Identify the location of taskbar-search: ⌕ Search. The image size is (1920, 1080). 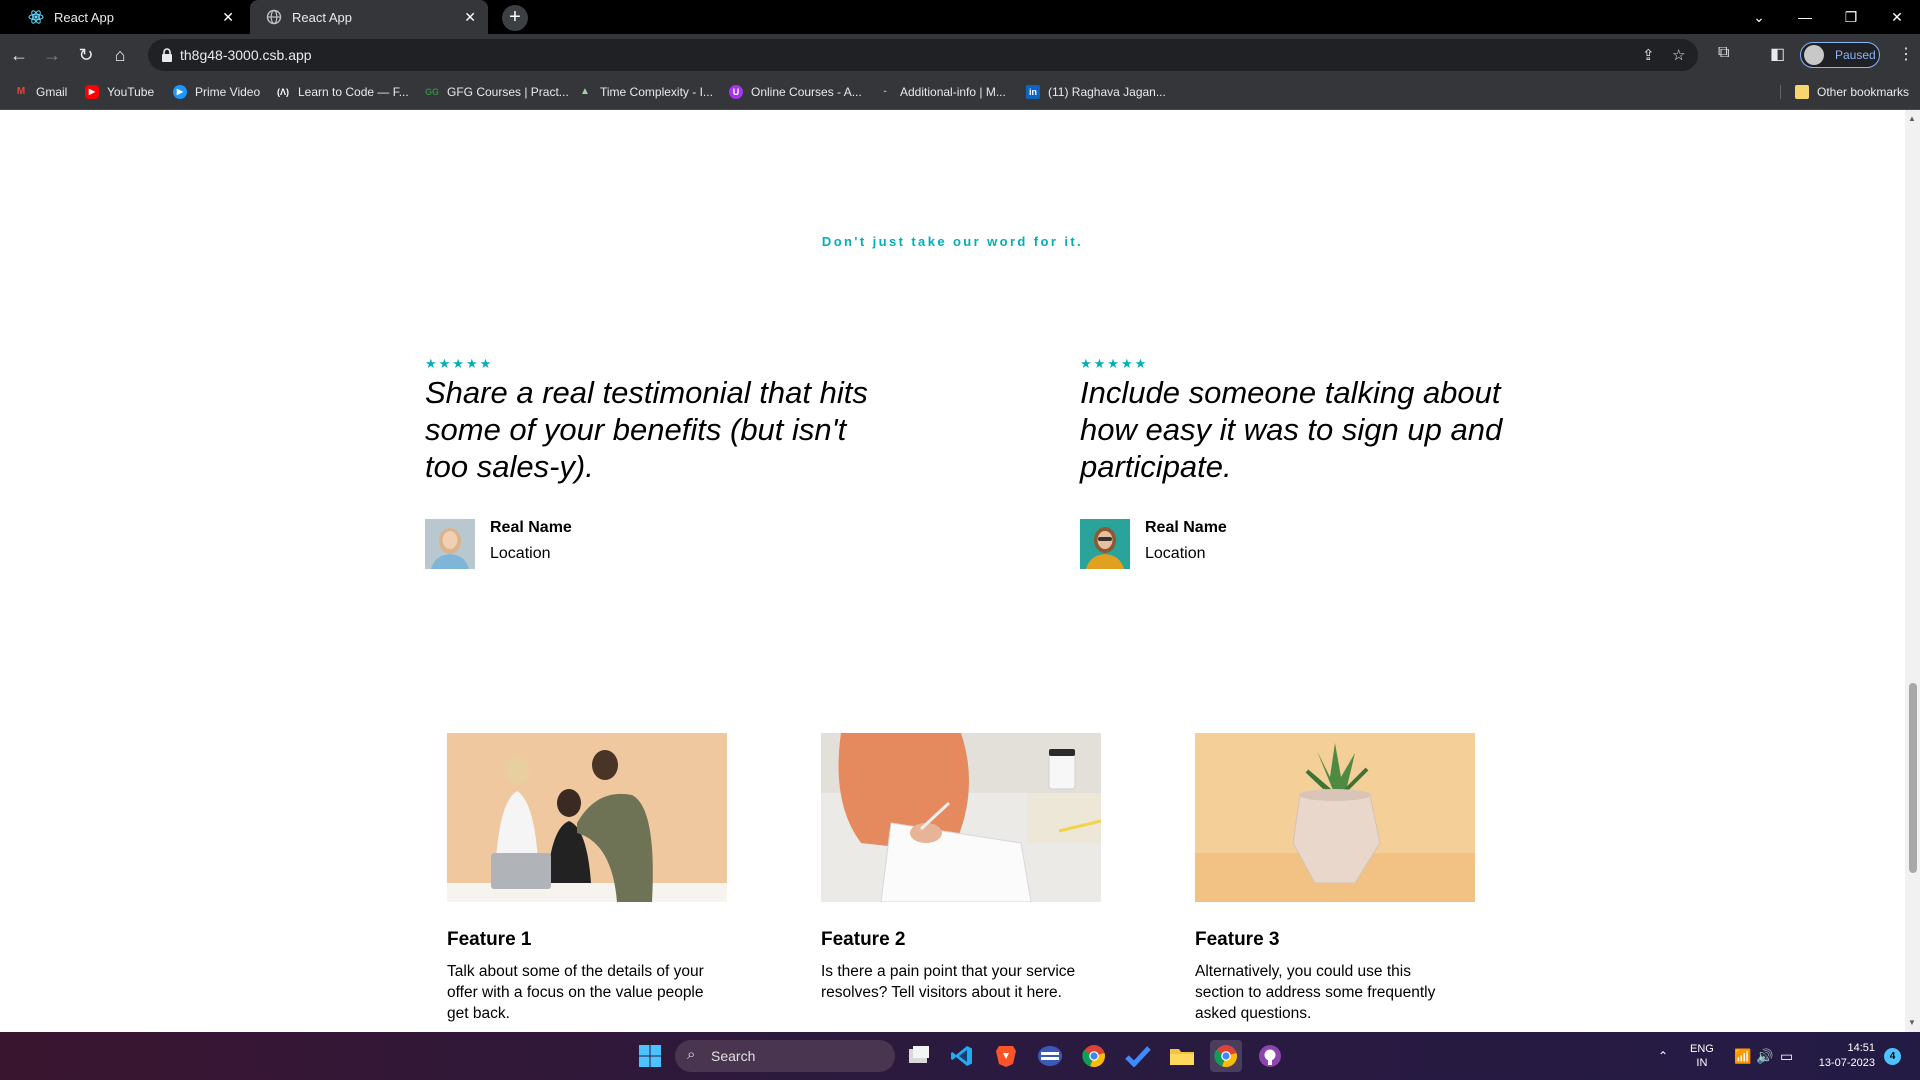
(785, 1056).